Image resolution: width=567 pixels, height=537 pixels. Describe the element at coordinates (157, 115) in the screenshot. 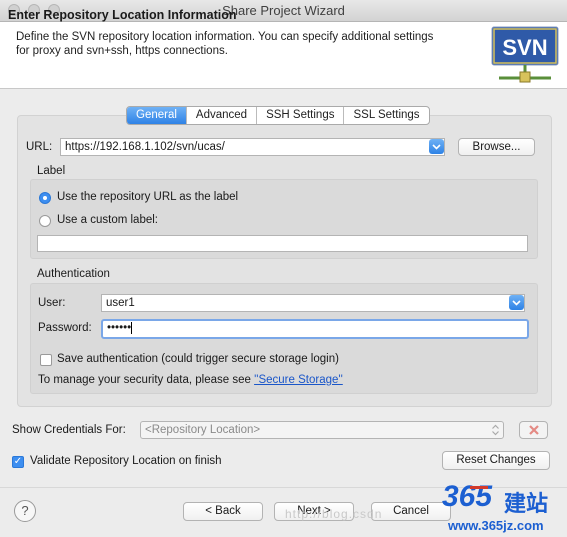

I see `tab-general: General` at that location.